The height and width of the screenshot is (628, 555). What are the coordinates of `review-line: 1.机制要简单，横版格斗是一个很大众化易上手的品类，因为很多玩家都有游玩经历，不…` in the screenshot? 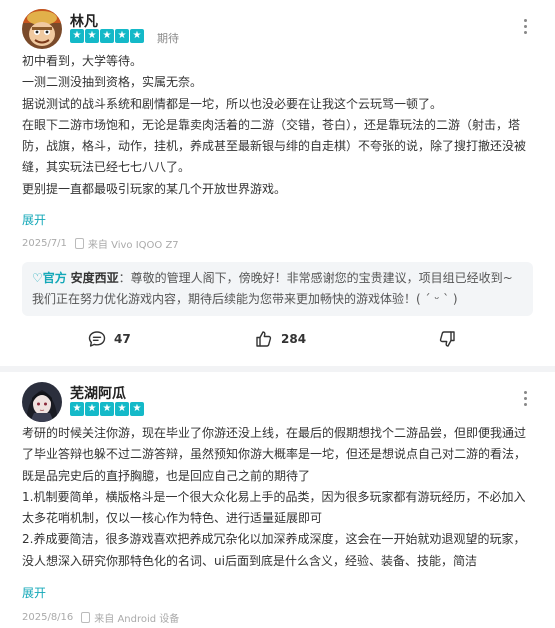 It's located at (274, 507).